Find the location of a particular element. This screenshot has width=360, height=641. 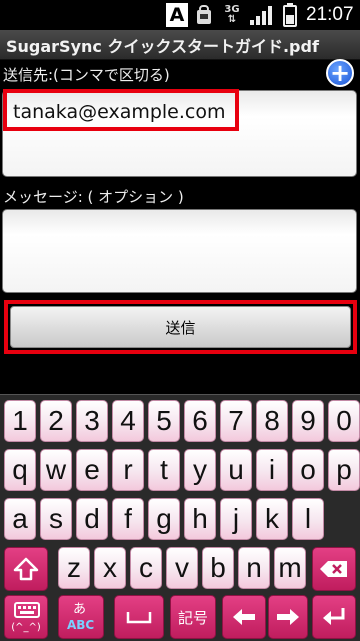

input-mode-toggle-key: あ ABC is located at coordinates (81, 617).